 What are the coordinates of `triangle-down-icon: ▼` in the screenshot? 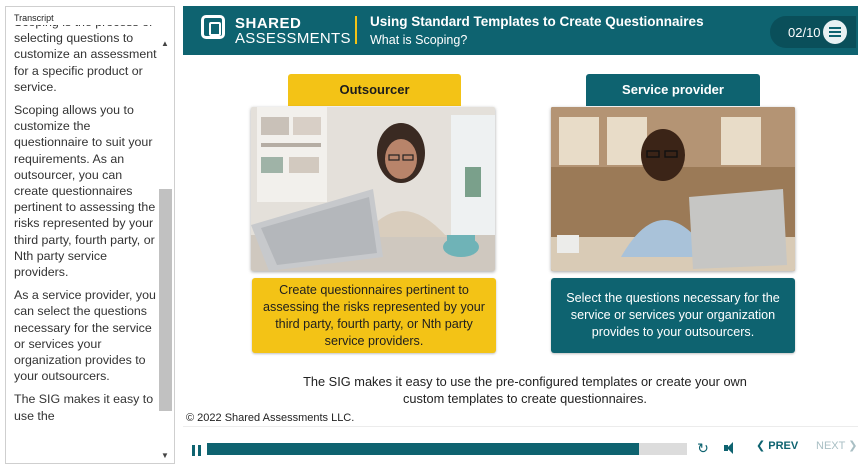 It's located at (165, 456).